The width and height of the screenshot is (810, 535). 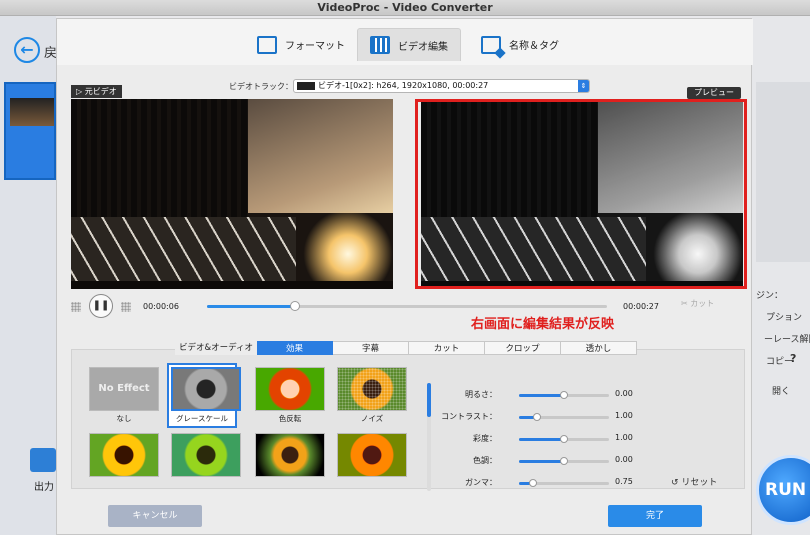 I want to click on effect-label: 色反転, so click(x=290, y=418).